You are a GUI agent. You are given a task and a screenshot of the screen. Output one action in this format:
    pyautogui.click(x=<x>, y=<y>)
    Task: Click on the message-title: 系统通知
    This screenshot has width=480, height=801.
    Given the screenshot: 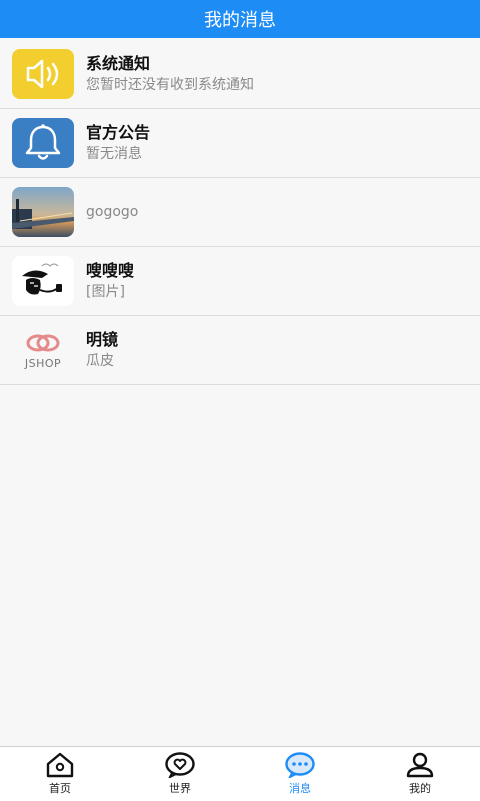 What is the action you would take?
    pyautogui.click(x=118, y=63)
    